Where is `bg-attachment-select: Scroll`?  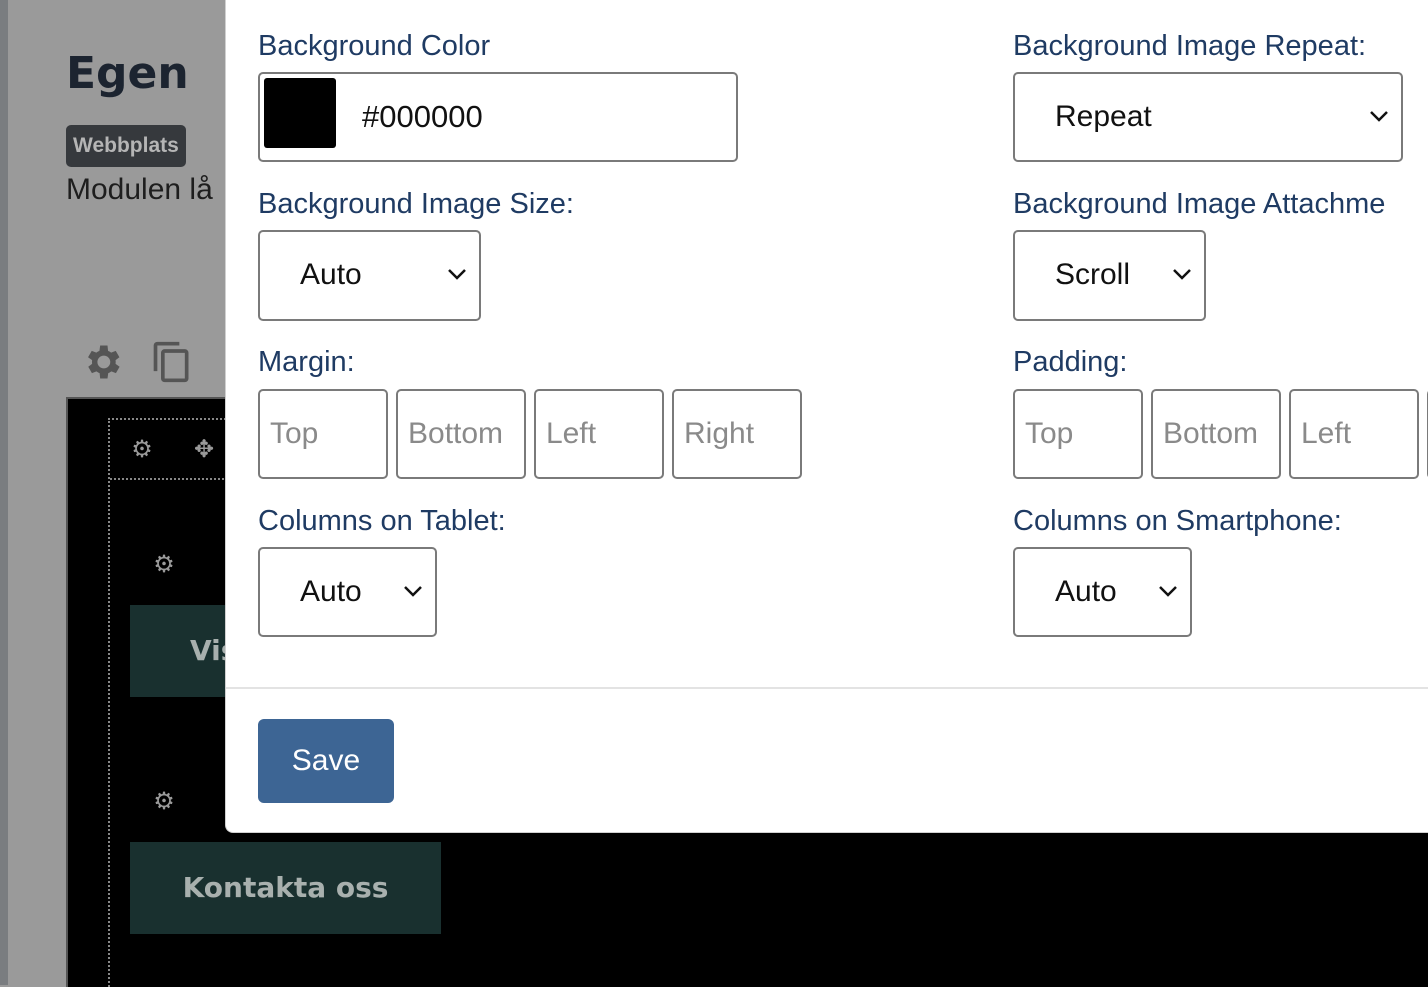 bg-attachment-select: Scroll is located at coordinates (1109, 275).